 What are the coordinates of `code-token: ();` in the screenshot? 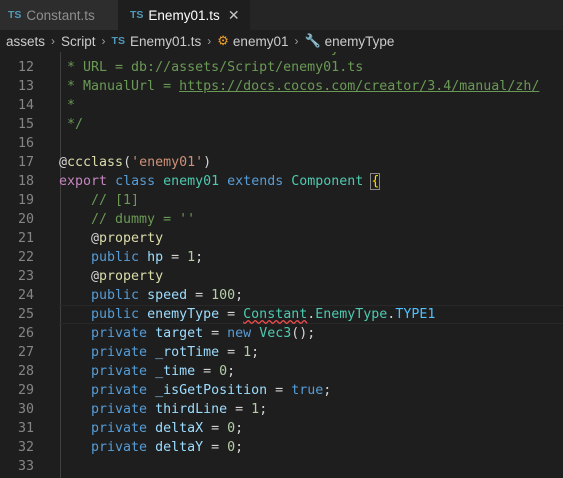 It's located at (303, 333).